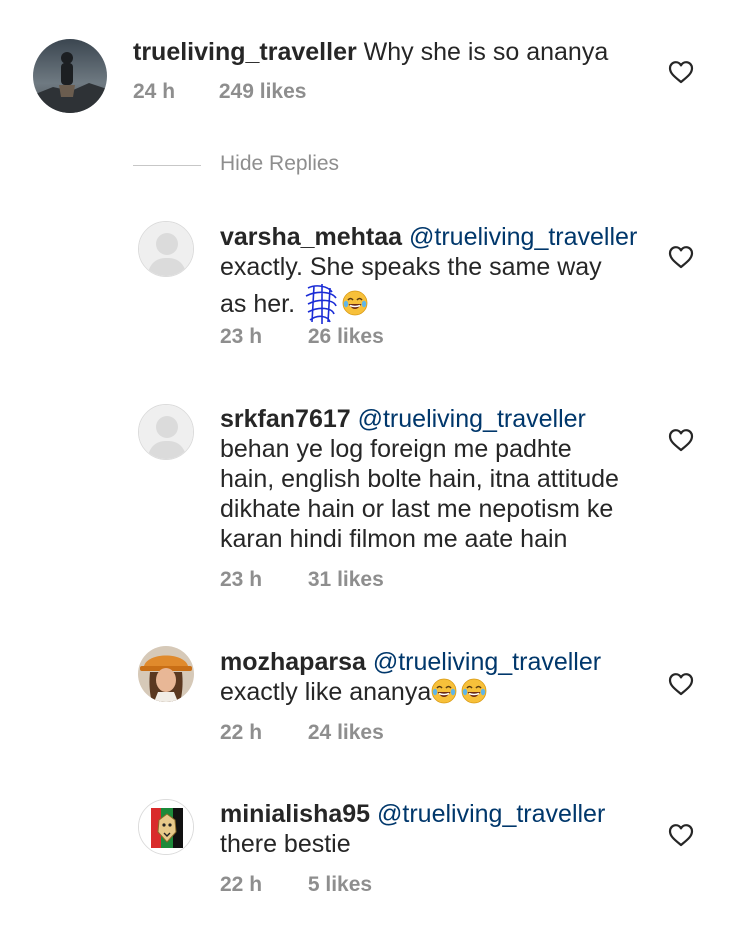 The image size is (738, 933). Describe the element at coordinates (394, 539) in the screenshot. I see `reply-text-line: karan hindi filmon me aate hain` at that location.